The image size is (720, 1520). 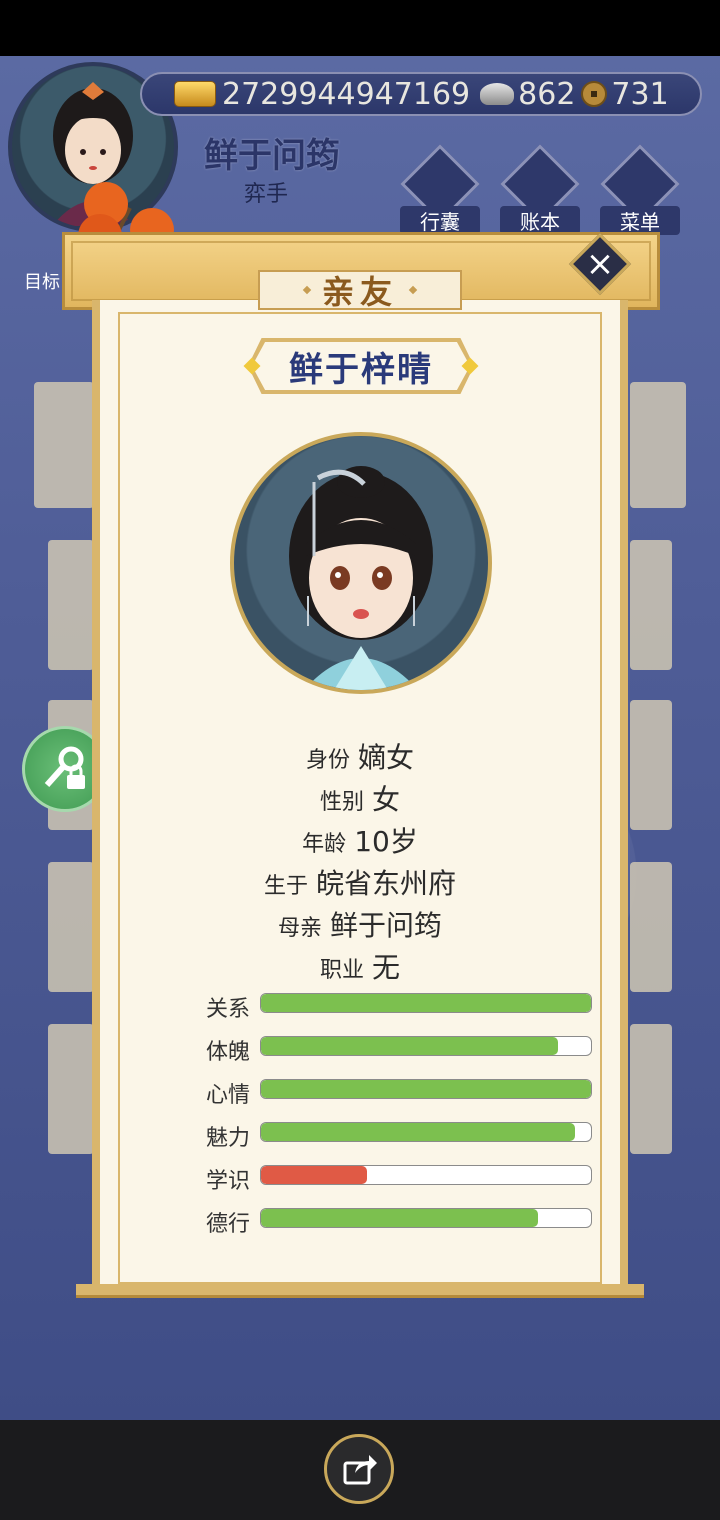 I want to click on stat-label: 心情, so click(x=228, y=1095).